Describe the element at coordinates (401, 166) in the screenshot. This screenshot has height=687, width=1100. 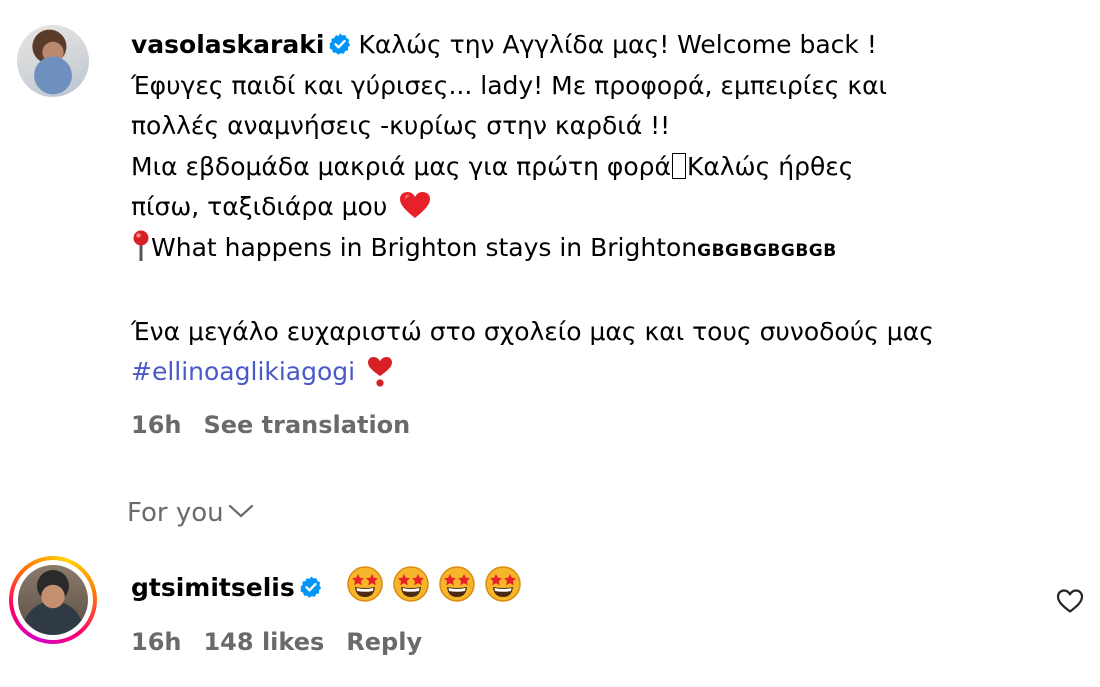
I see `comment-text-line-4: Μια εβδομάδα μακριά μας για πρώτη φορά` at that location.